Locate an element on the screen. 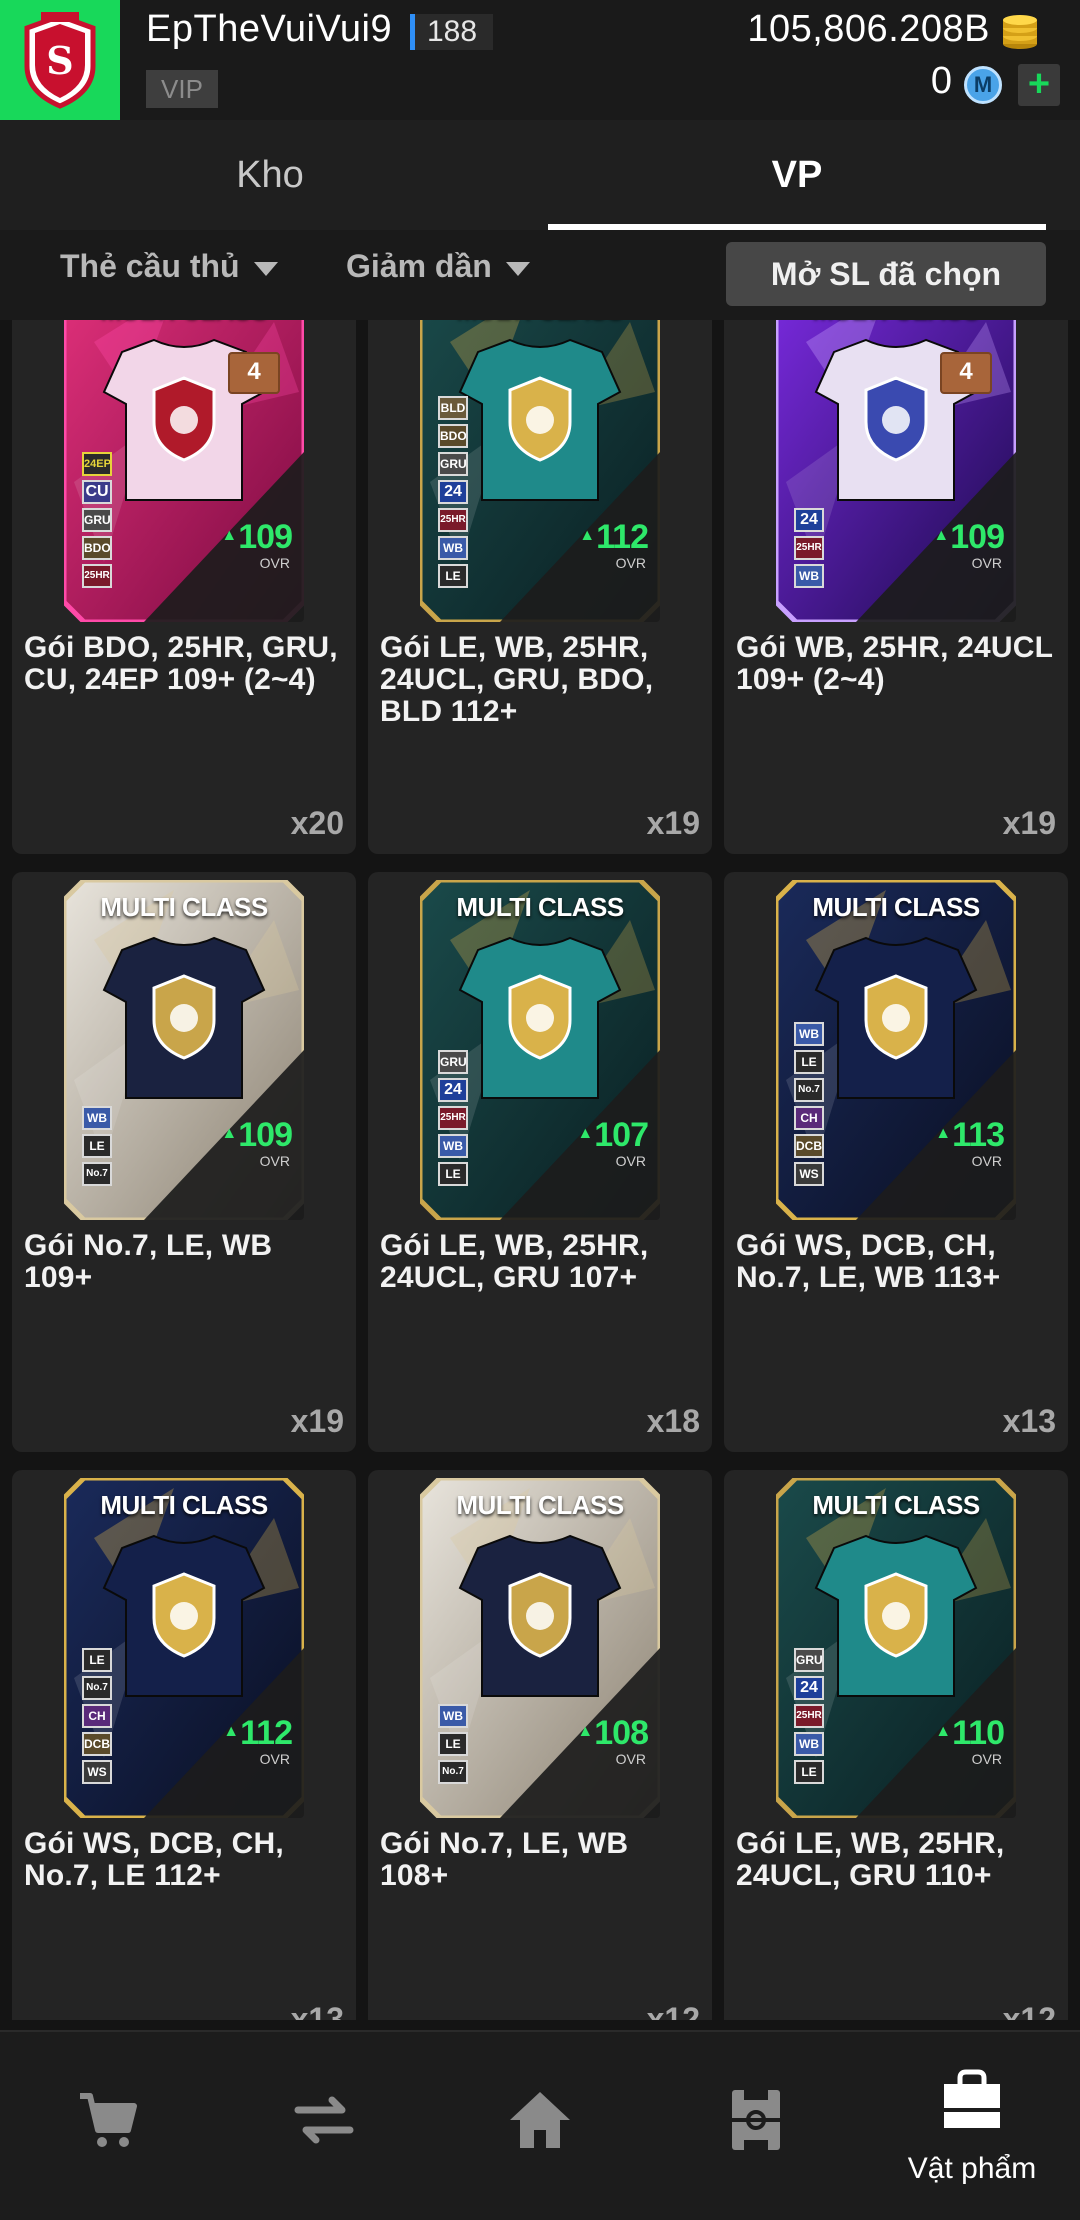 The height and width of the screenshot is (2220, 1080). add-m-points-button: + is located at coordinates (1039, 85).